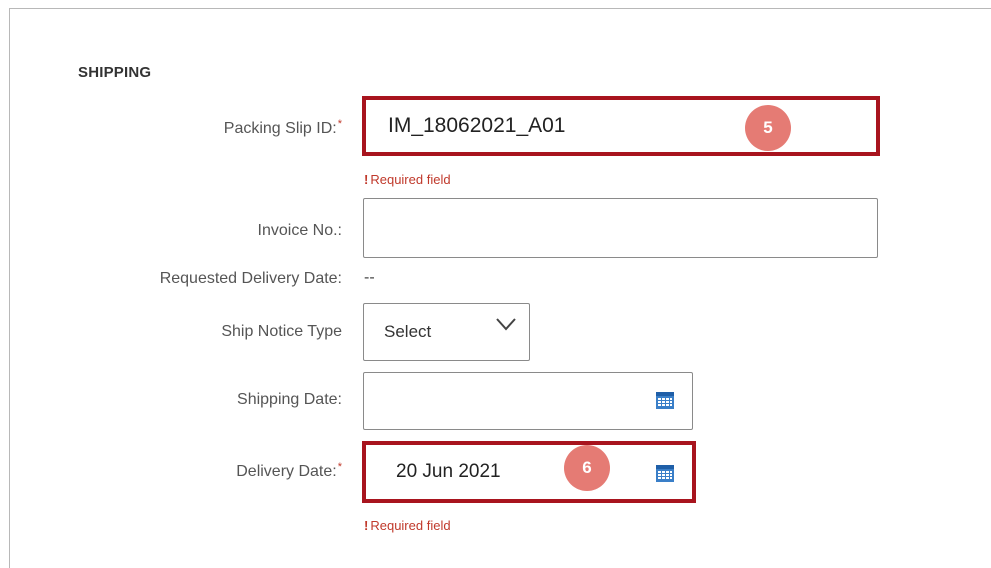 The height and width of the screenshot is (568, 991). Describe the element at coordinates (408, 331) in the screenshot. I see `ship-notice-type-selected: Select` at that location.